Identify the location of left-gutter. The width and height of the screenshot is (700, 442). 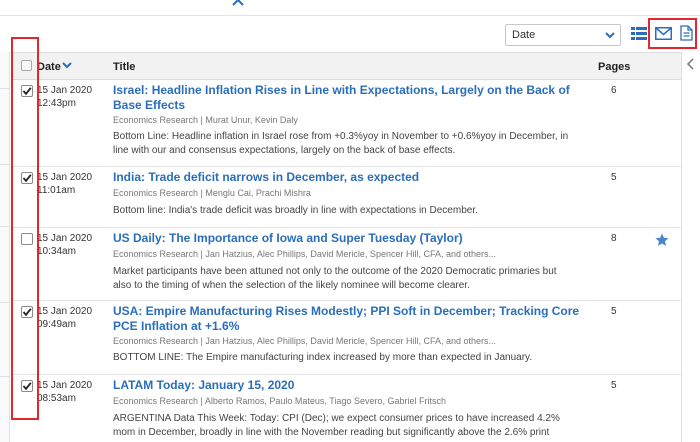
(5, 247).